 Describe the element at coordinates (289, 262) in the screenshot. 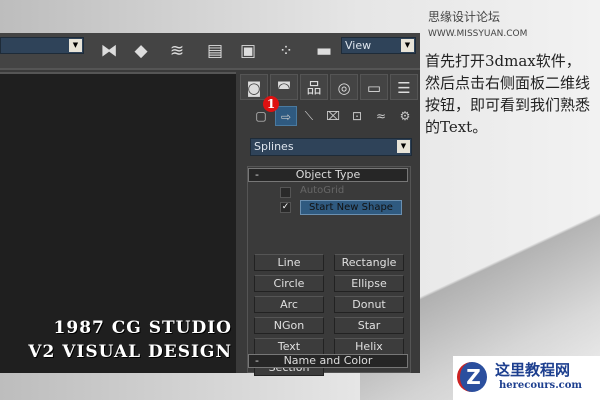

I see `line-button: Line` at that location.